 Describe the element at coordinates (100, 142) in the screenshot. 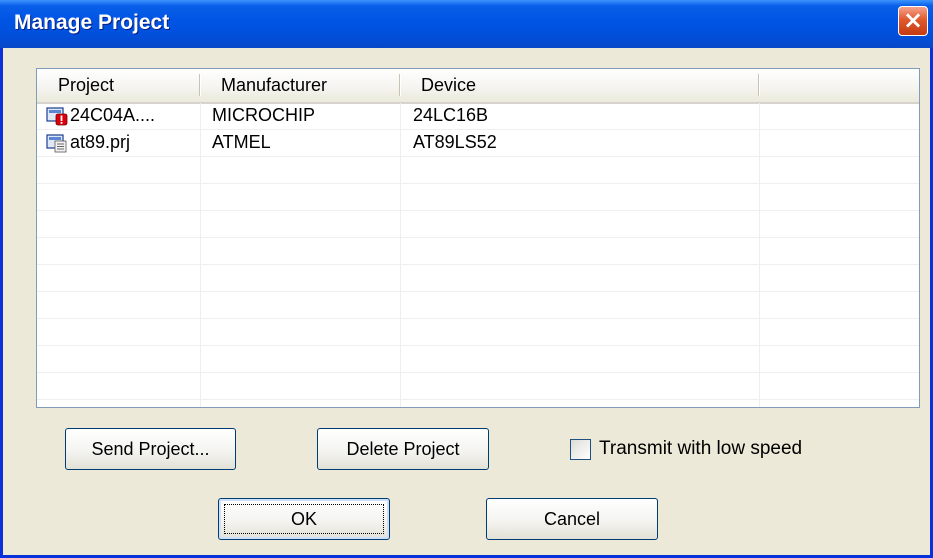

I see `cell-project: at89.prj` at that location.